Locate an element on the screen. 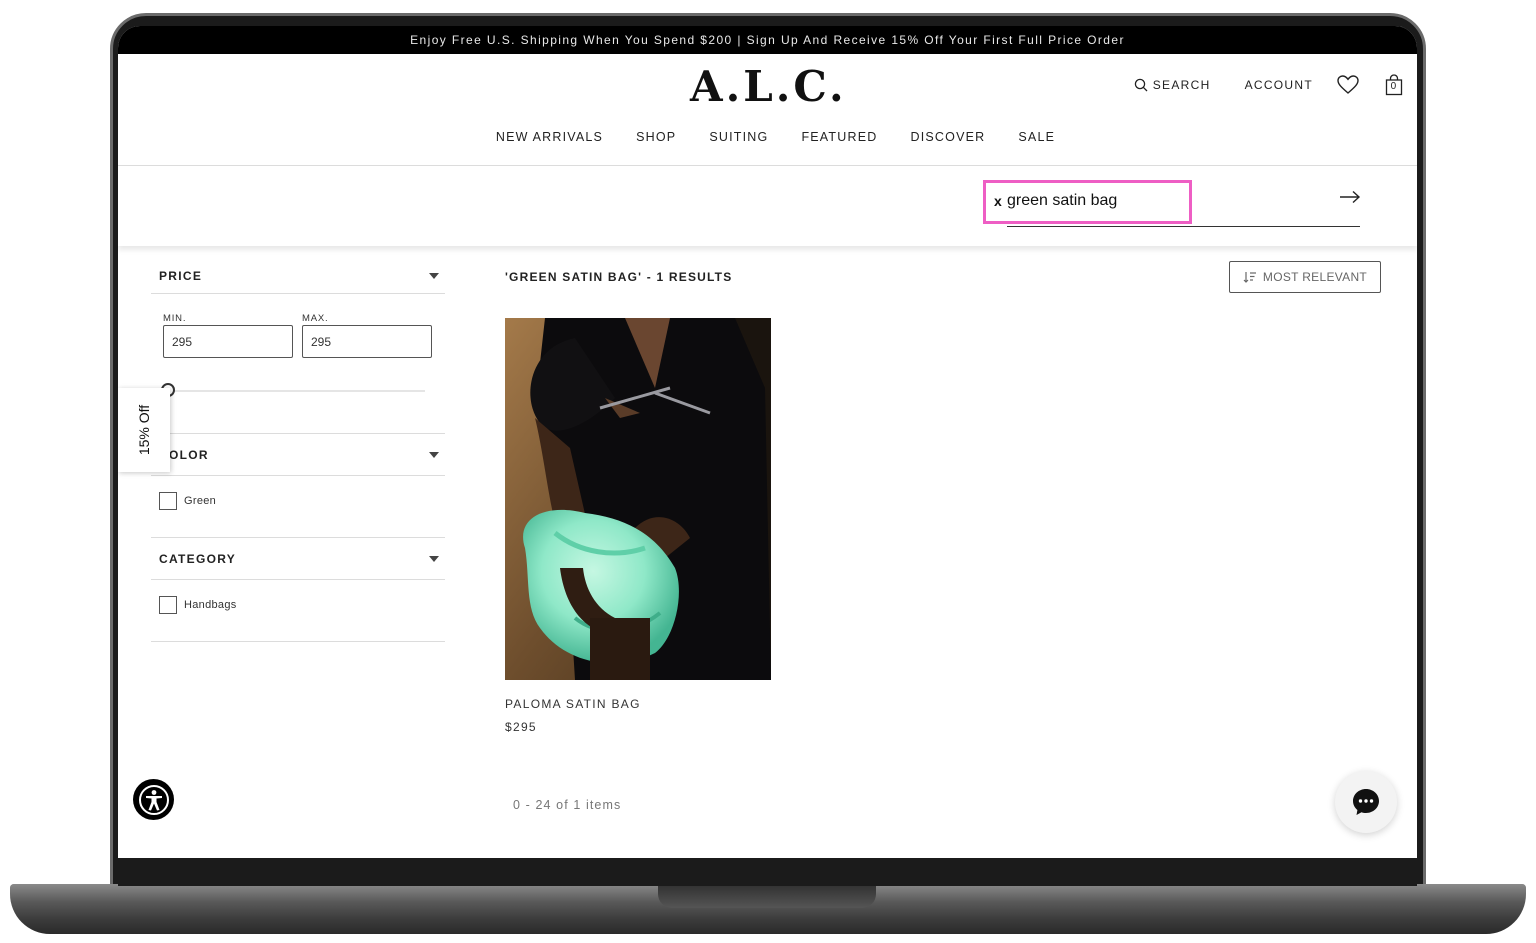 Image resolution: width=1536 pixels, height=943 pixels. discount-tab-label: 15% Off is located at coordinates (143, 430).